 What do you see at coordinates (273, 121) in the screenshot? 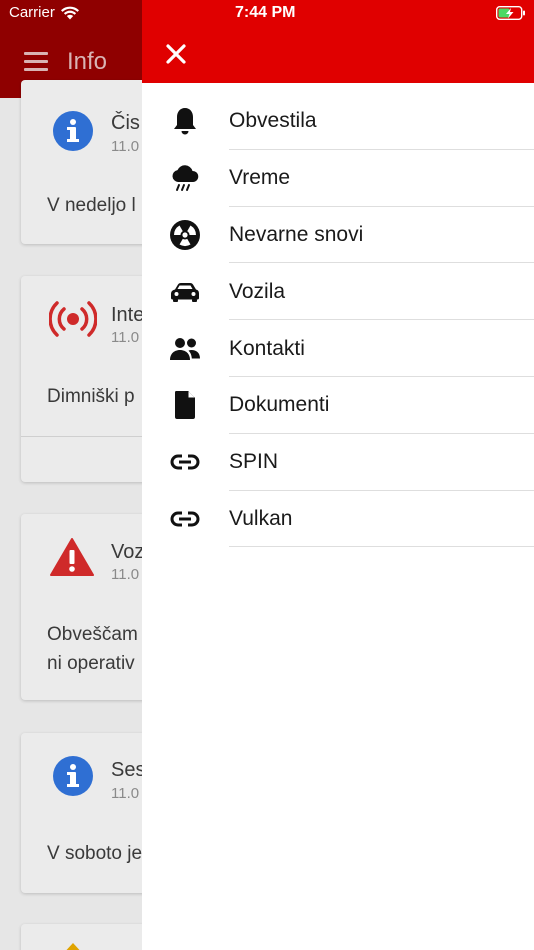
I see `drawer-item-label: Obvestila` at bounding box center [273, 121].